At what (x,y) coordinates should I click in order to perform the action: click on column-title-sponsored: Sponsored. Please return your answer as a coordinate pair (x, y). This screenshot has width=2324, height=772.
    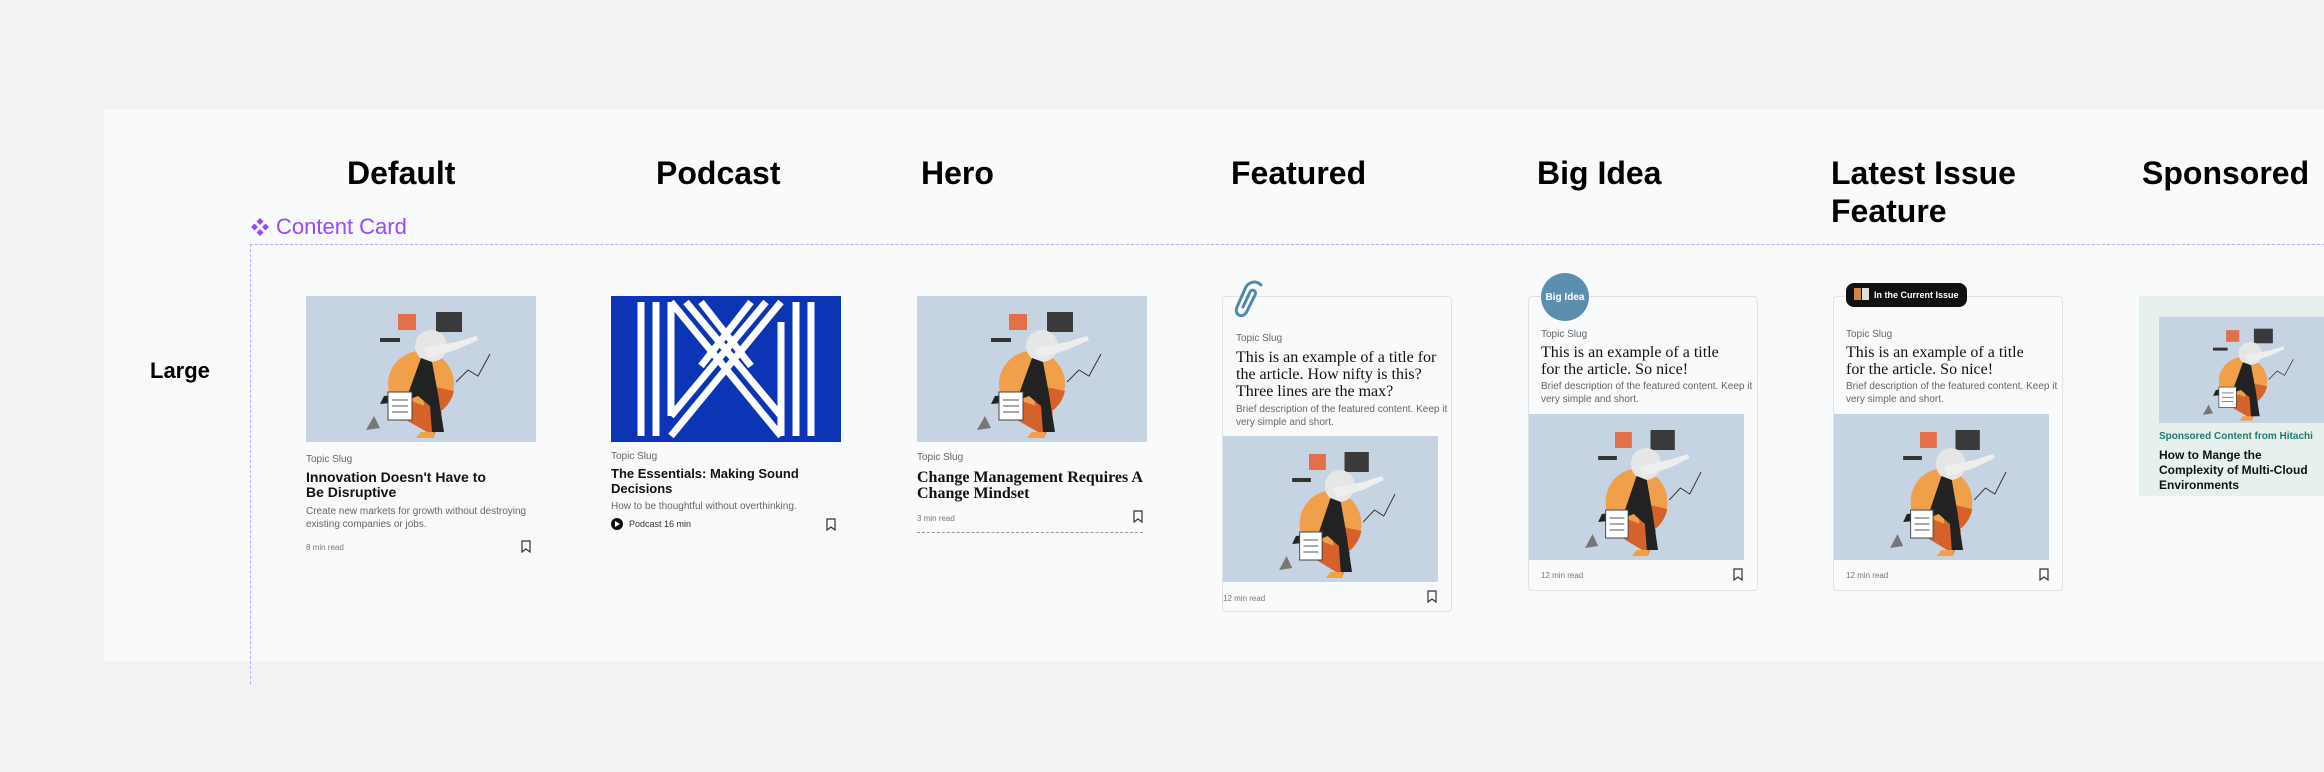
    Looking at the image, I should click on (2226, 173).